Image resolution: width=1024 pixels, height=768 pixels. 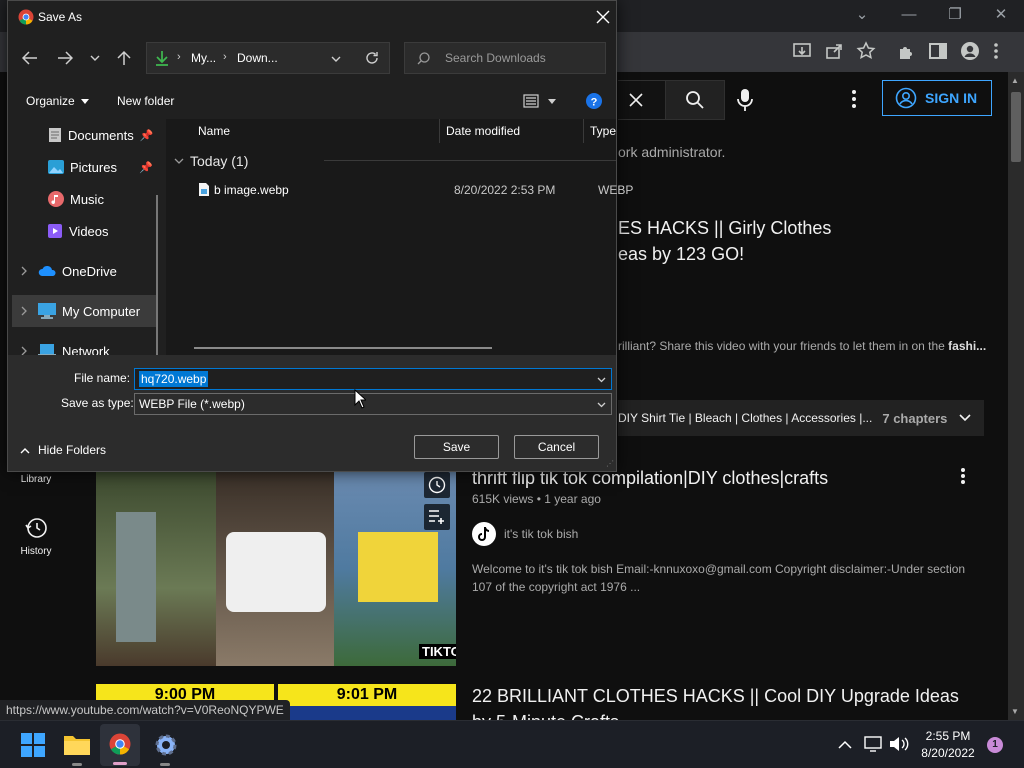 I want to click on save-button: Save, so click(x=456, y=447).